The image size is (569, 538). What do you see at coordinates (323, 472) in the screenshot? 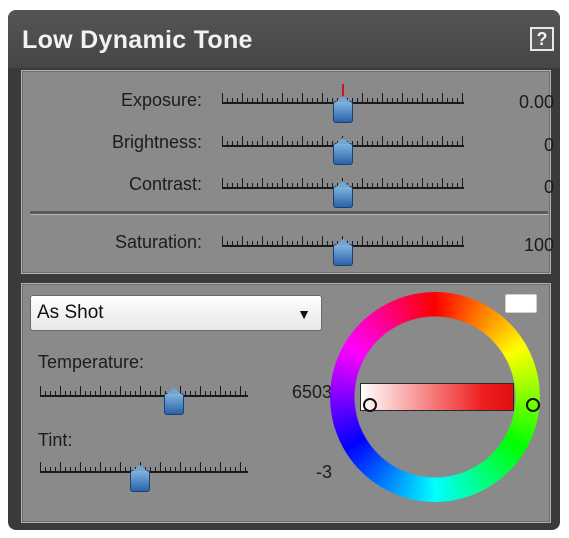
I see `tint-value: -3` at bounding box center [323, 472].